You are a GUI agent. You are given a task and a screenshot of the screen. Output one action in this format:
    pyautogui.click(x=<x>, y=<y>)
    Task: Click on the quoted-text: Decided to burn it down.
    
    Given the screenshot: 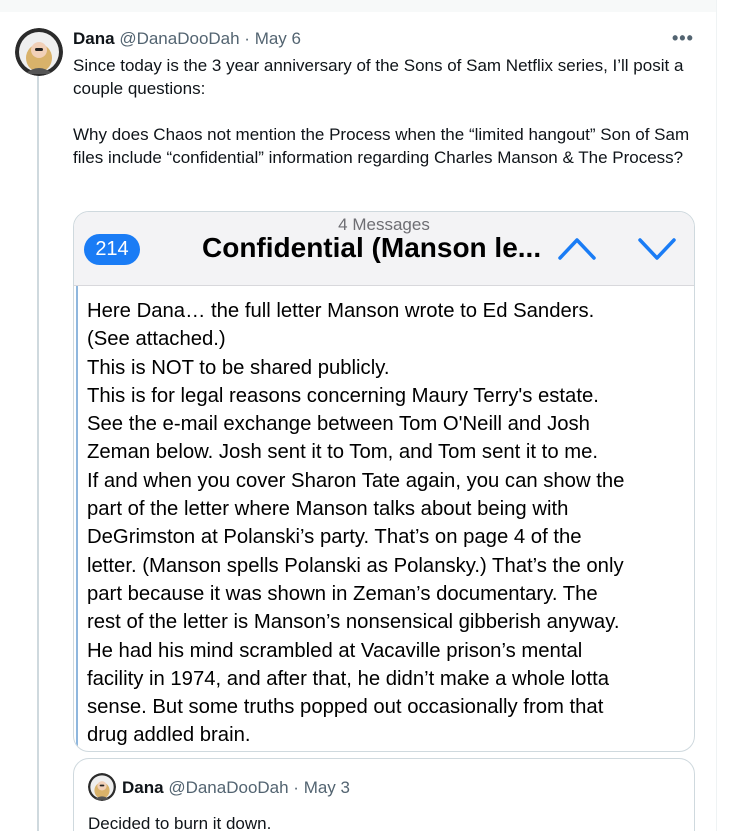 What is the action you would take?
    pyautogui.click(x=180, y=822)
    